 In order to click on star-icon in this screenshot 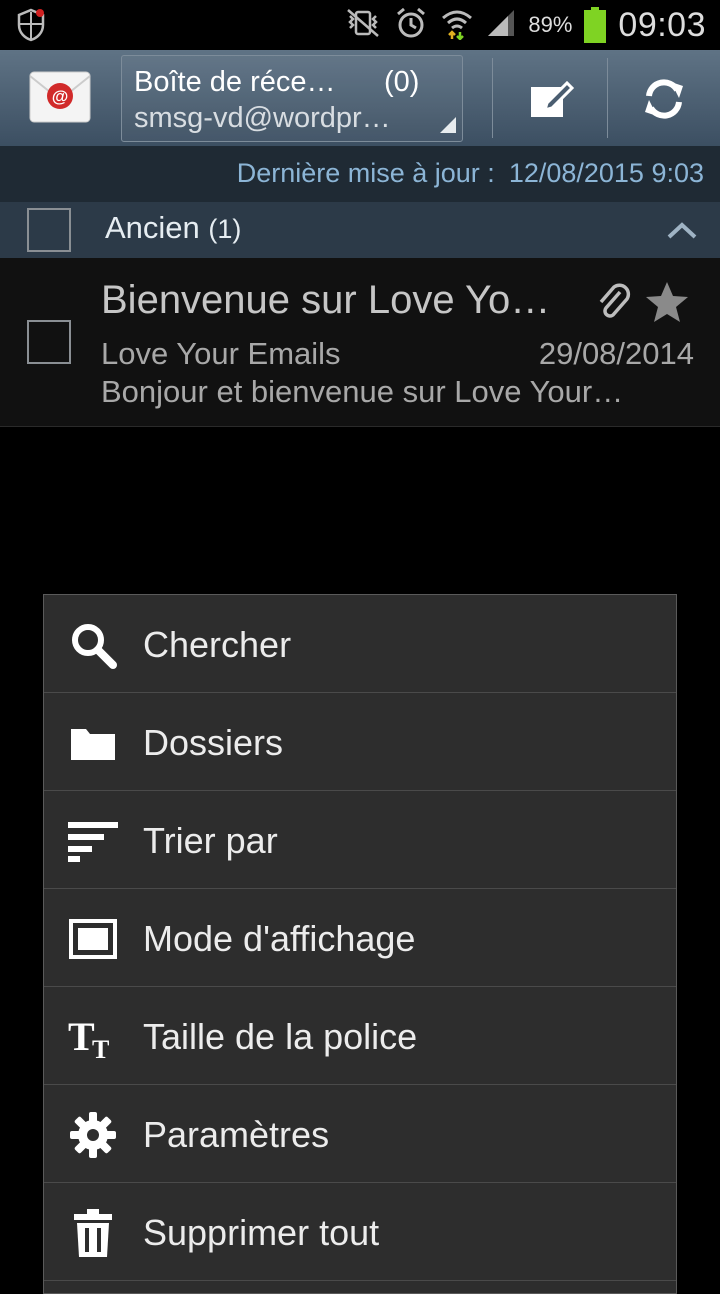, I will do `click(667, 304)`.